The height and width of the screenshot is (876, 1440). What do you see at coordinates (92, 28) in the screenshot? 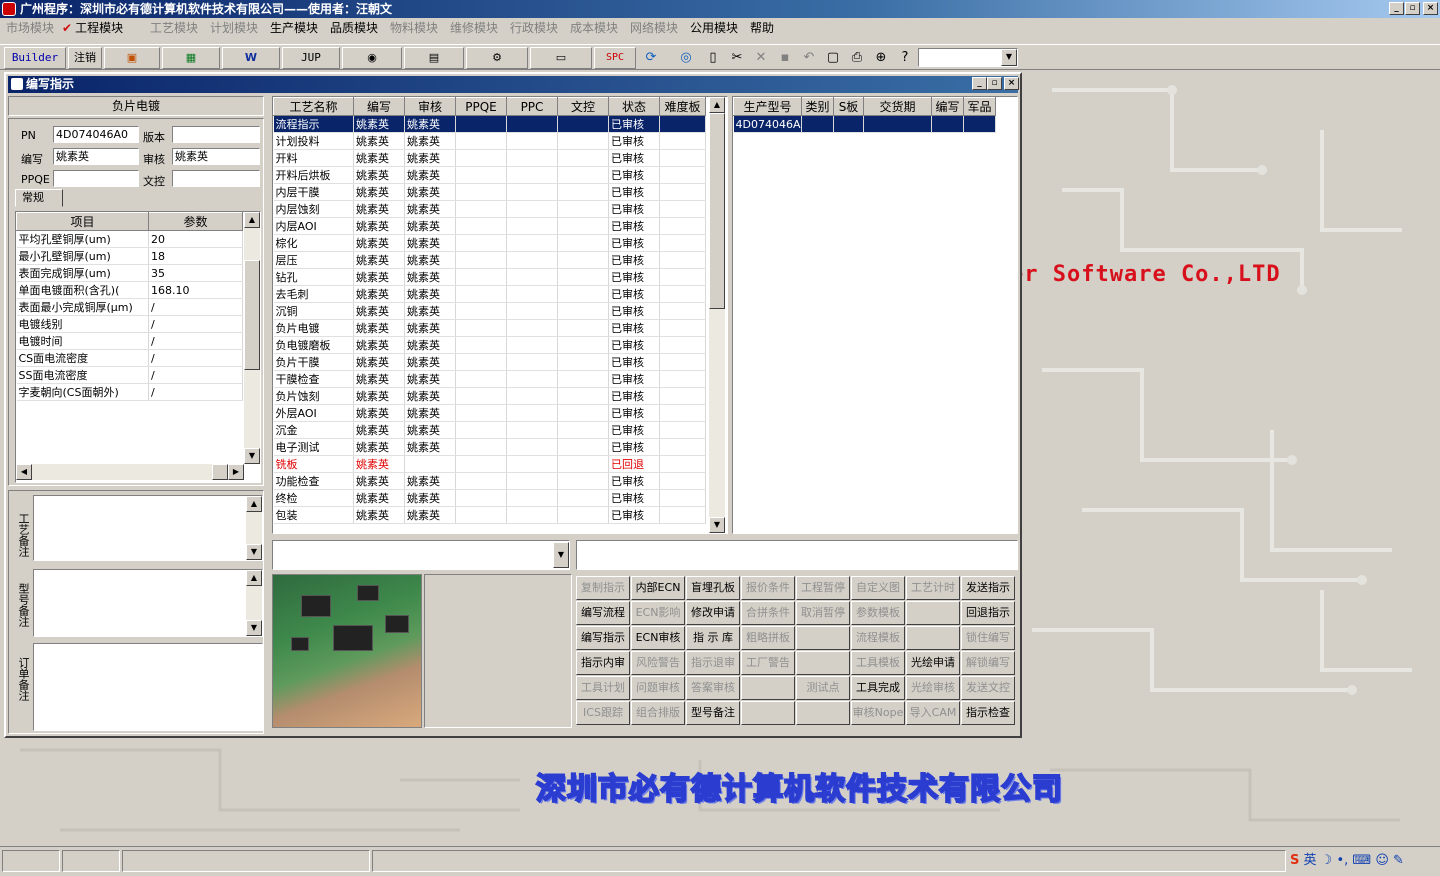
I see `menu-item-1: ✔ 工程模块` at bounding box center [92, 28].